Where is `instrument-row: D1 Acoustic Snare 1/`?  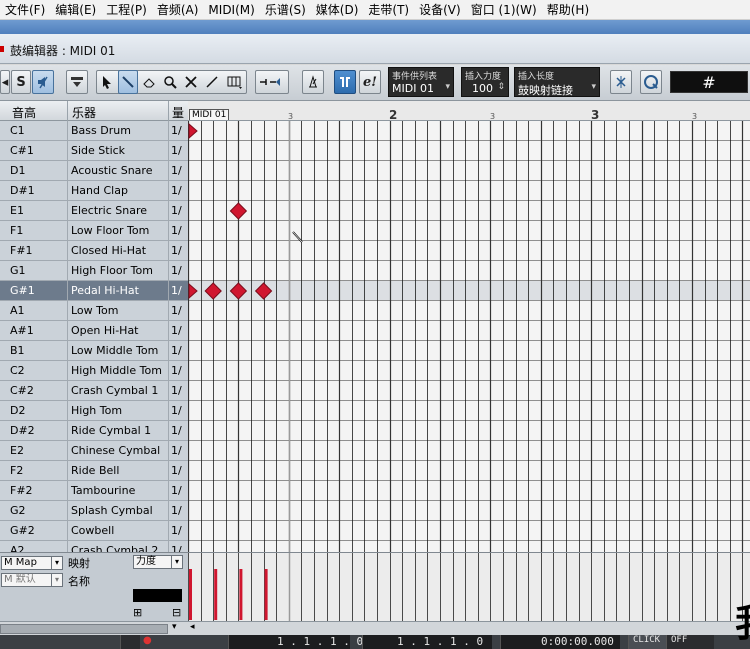
instrument-row: D1 Acoustic Snare 1/ is located at coordinates (94, 171).